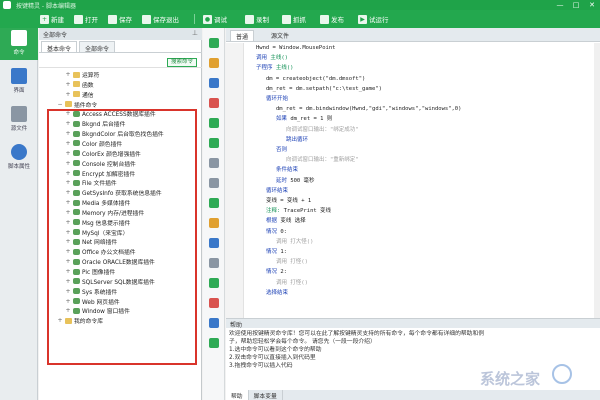  Describe the element at coordinates (560, 5) in the screenshot. I see `minimize-button: —` at that location.